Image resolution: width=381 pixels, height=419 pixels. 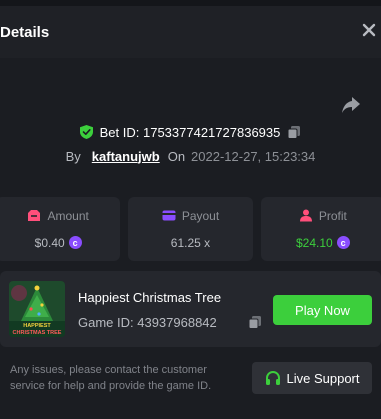 What do you see at coordinates (150, 297) in the screenshot?
I see `game-name: Happiest Christmas Tree` at bounding box center [150, 297].